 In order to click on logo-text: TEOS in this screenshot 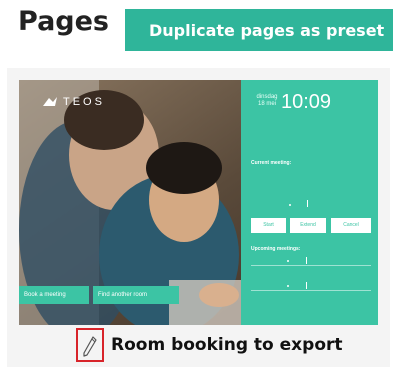, I will do `click(84, 102)`.